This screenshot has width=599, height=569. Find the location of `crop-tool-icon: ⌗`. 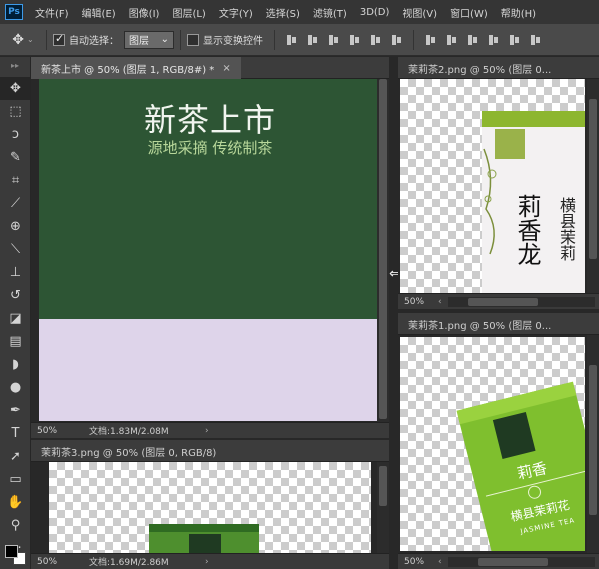

crop-tool-icon: ⌗ is located at coordinates (15, 180).